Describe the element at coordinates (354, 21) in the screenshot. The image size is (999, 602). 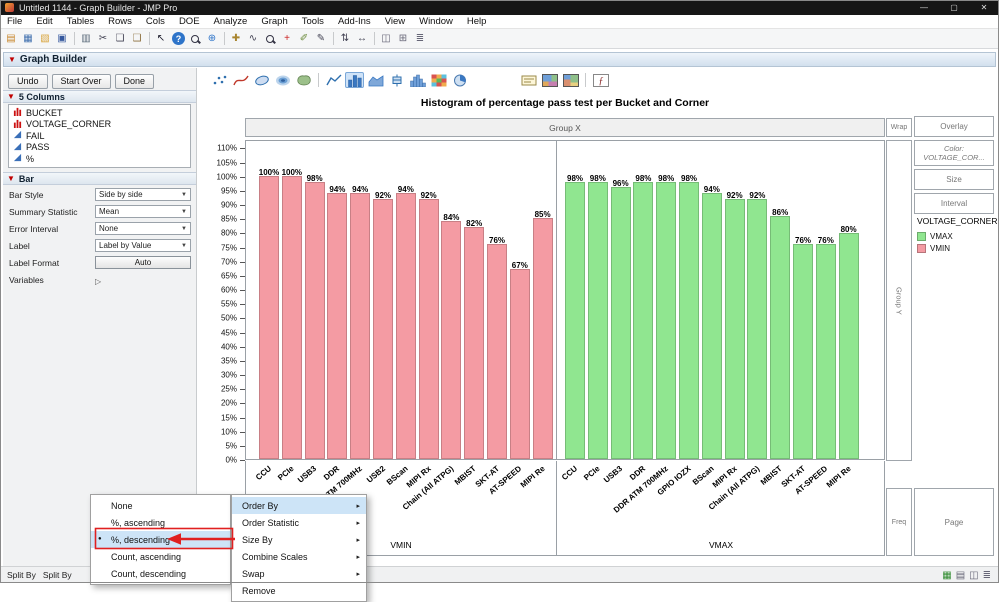
I see `menu-add-ins: Add-Ins` at that location.